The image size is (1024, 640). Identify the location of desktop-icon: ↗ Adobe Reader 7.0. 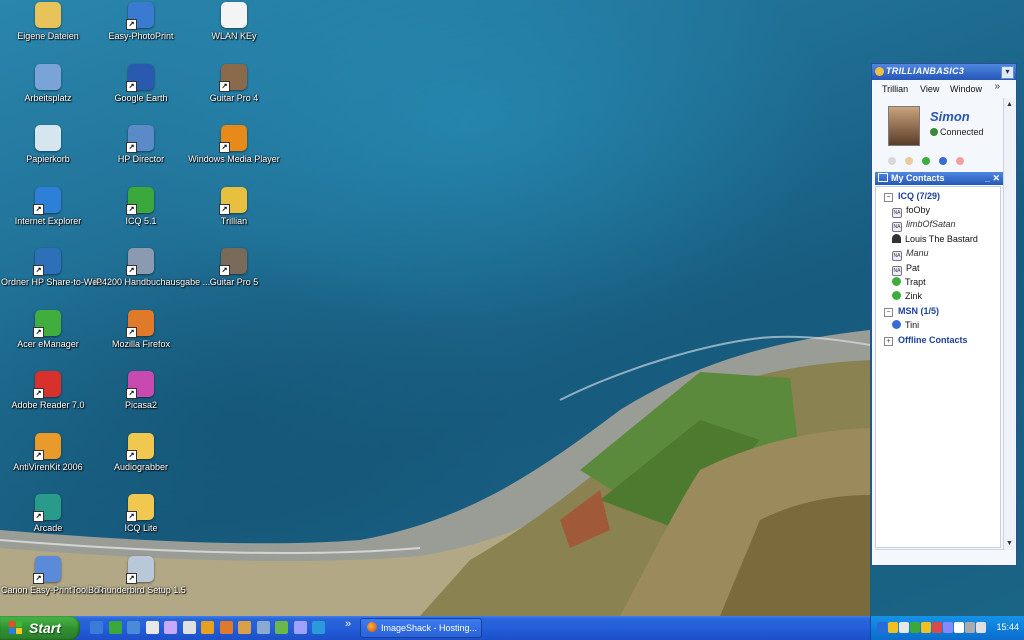
(48, 398).